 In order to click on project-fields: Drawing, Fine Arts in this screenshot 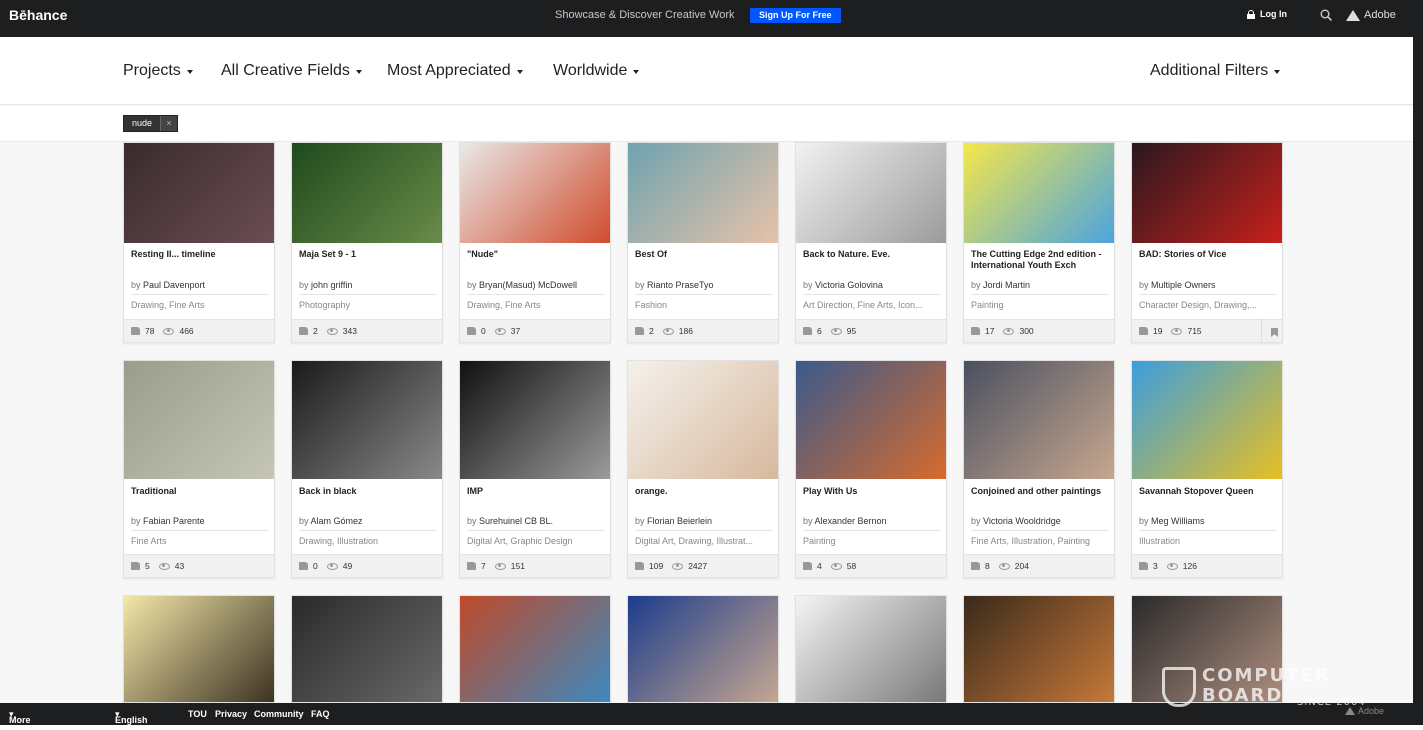, I will do `click(537, 305)`.